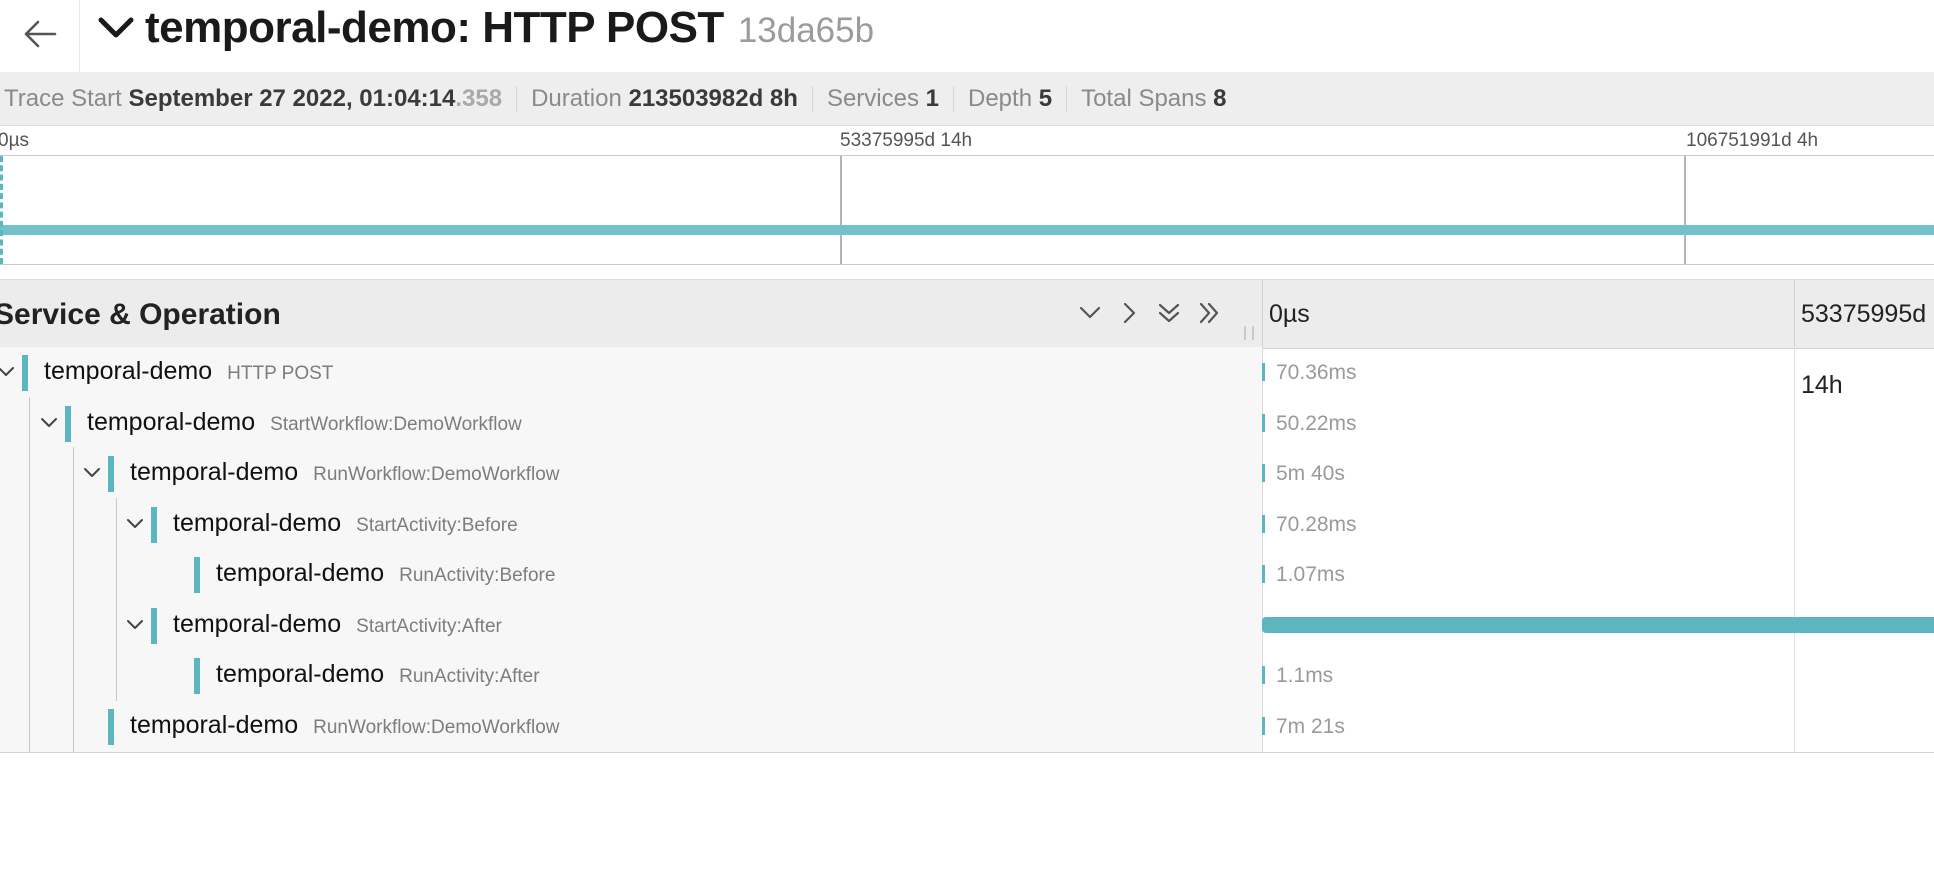 This screenshot has height=894, width=1934. I want to click on duration-stat: Duration 213503982d 8h, so click(665, 98).